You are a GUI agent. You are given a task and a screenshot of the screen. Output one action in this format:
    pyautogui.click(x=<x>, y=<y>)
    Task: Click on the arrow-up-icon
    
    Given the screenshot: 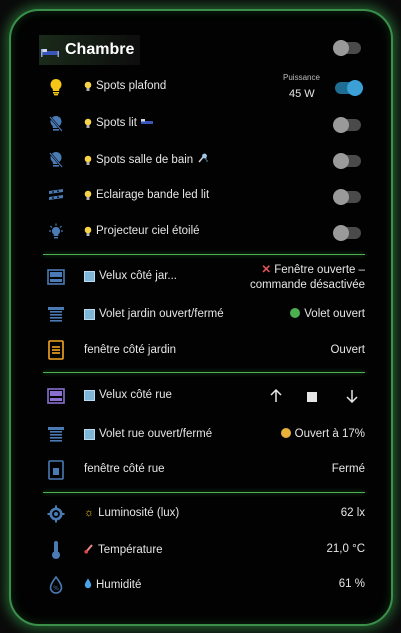 What is the action you would take?
    pyautogui.click(x=277, y=396)
    